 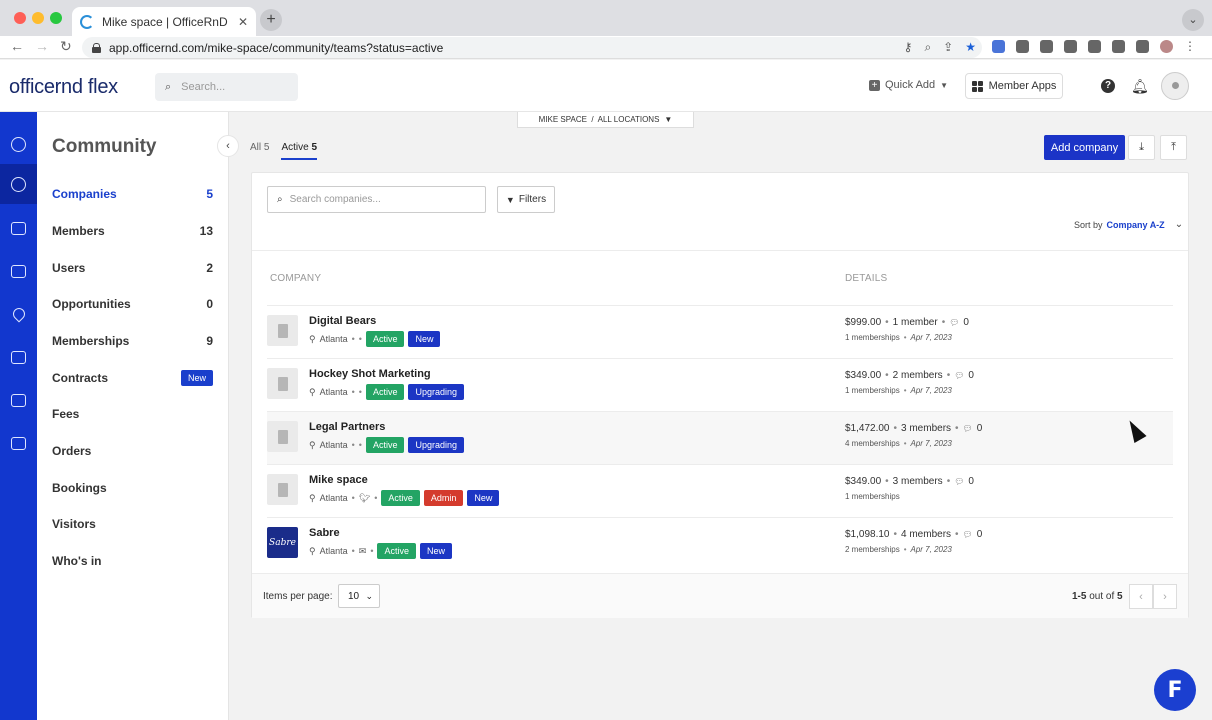 I want to click on member-count: 3 members, so click(x=926, y=428).